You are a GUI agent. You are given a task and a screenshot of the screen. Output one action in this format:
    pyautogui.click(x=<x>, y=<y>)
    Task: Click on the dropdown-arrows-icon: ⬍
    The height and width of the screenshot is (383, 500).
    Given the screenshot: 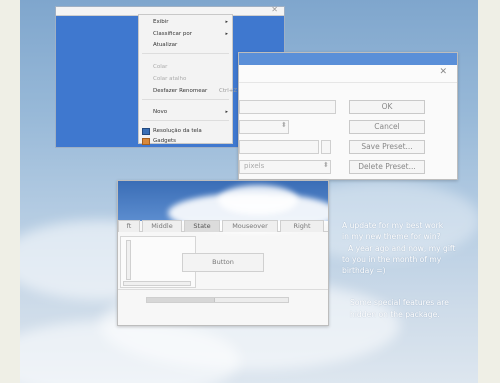 What is the action you would take?
    pyautogui.click(x=326, y=165)
    